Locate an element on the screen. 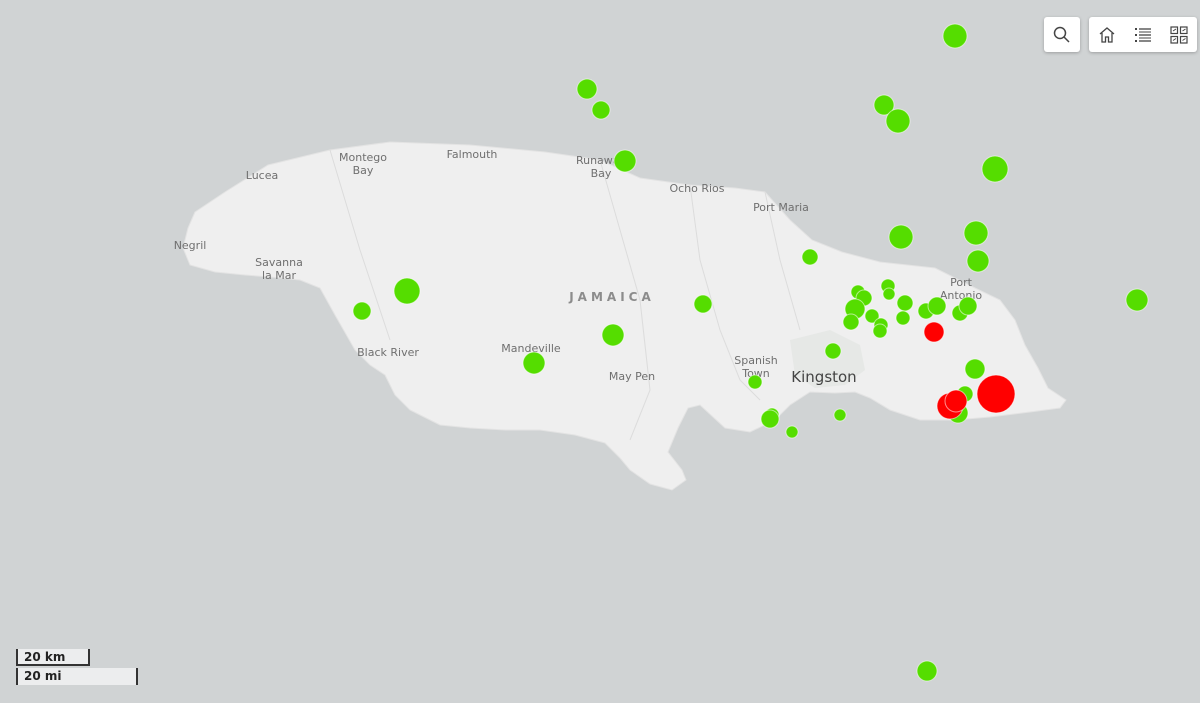  place-label-savanna-la-mar: Savanna is located at coordinates (279, 262).